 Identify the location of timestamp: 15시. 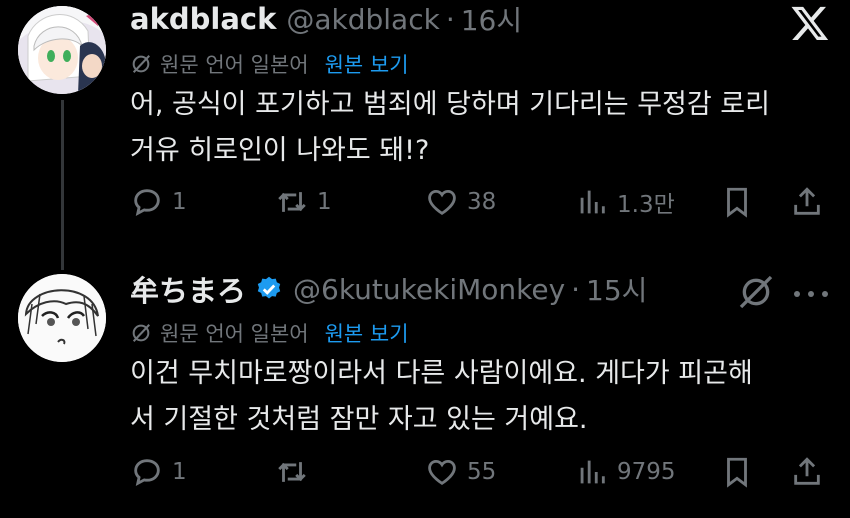
(616, 289).